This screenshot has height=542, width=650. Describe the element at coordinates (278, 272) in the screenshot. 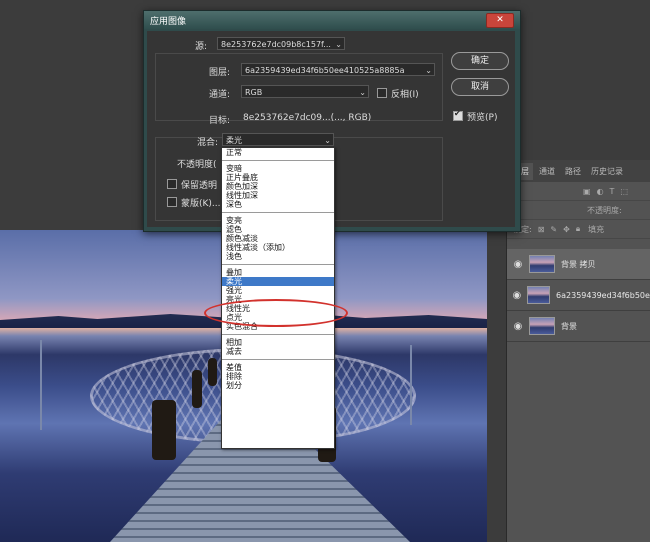

I see `blend-mode-item: 叠加` at that location.